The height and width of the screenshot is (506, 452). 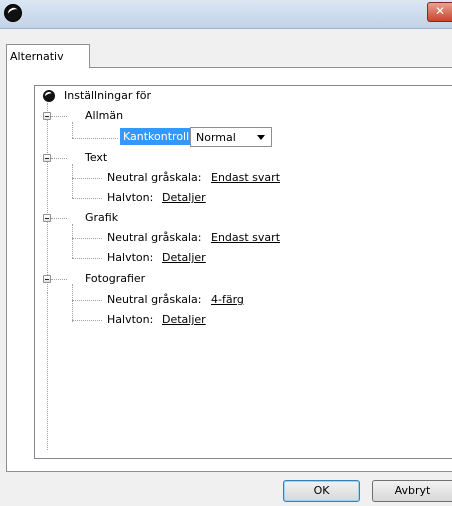 I want to click on text-gray-link: Endast svart, so click(x=245, y=178).